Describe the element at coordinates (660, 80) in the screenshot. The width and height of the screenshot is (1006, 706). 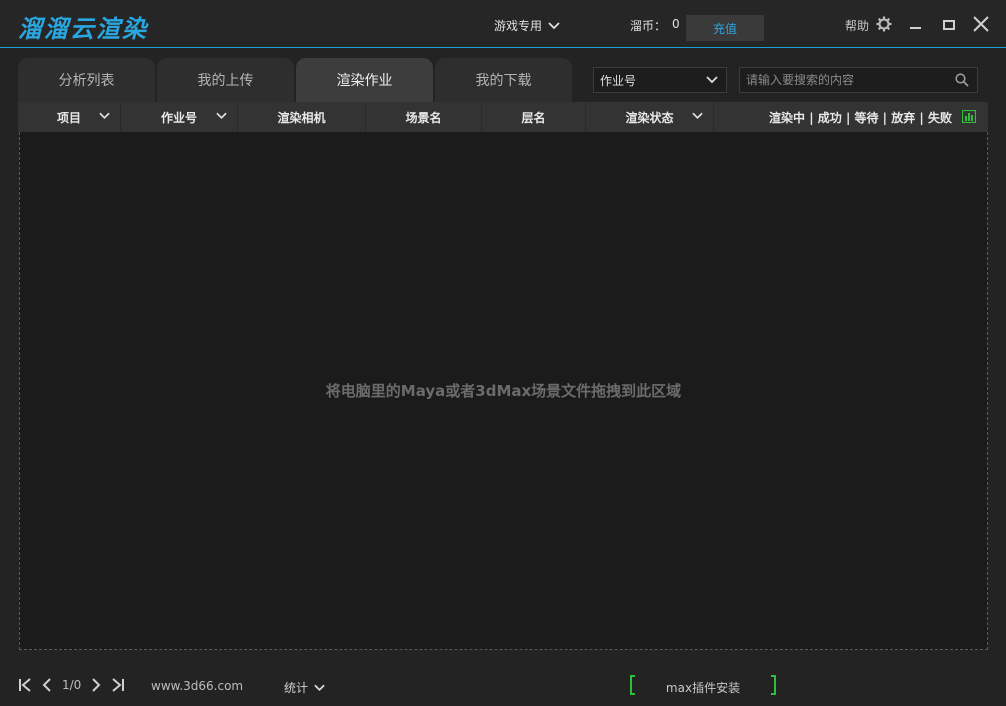
I see `search-field-select: 作业号` at that location.